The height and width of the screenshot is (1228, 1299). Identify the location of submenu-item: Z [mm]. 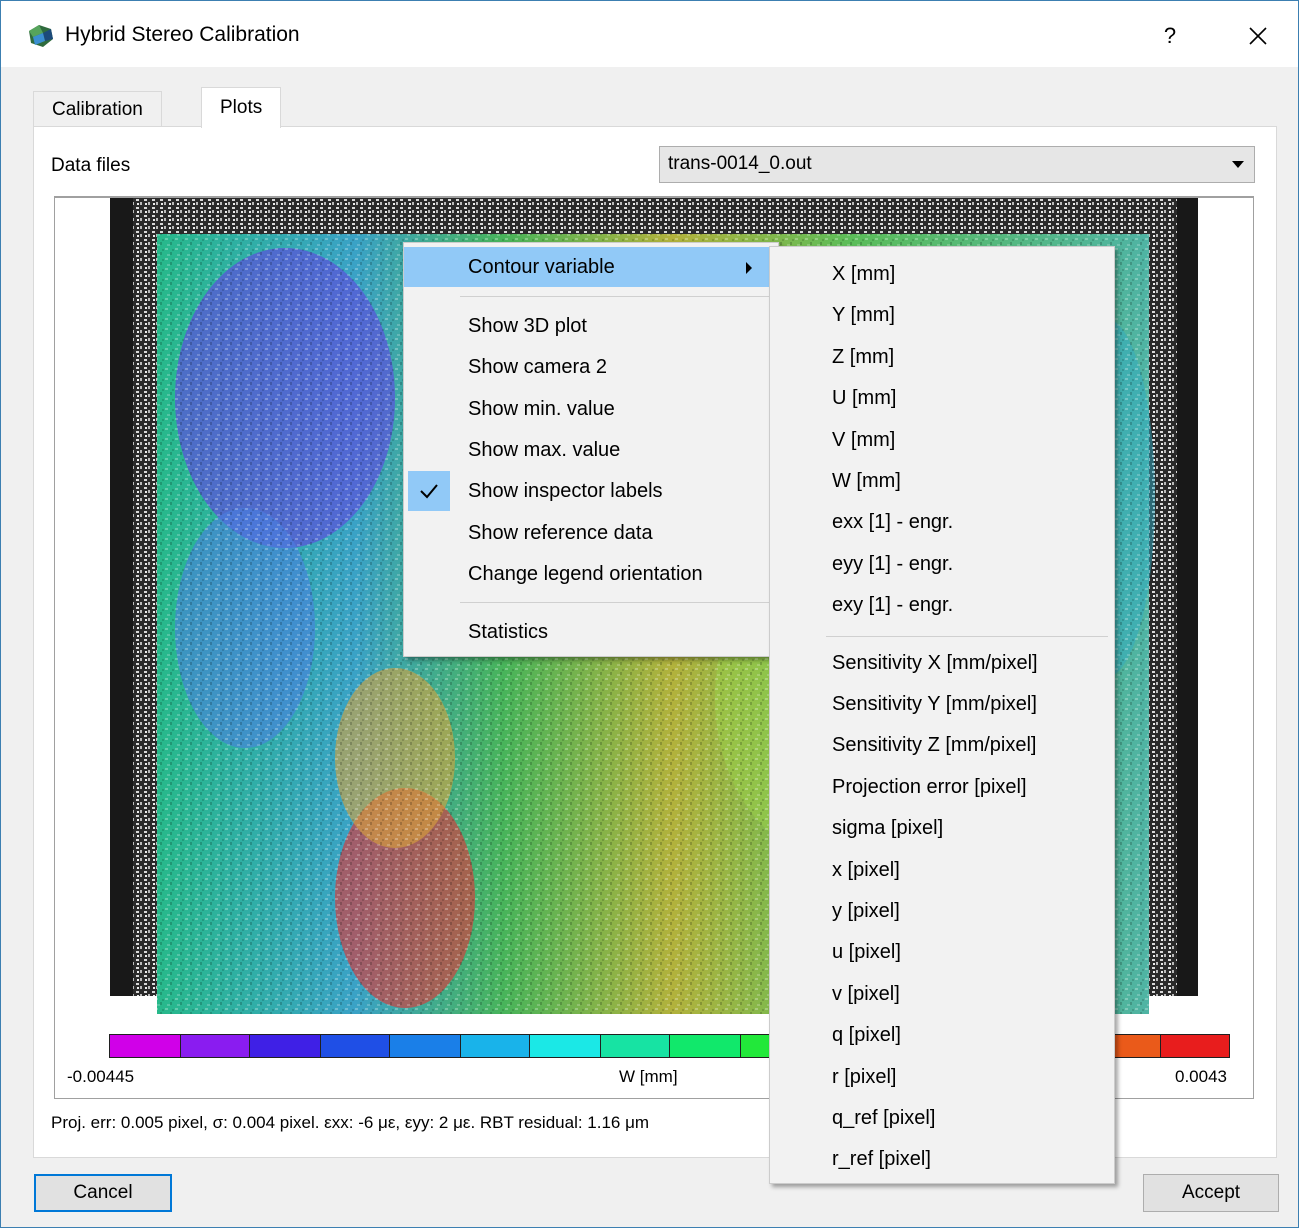
(942, 357).